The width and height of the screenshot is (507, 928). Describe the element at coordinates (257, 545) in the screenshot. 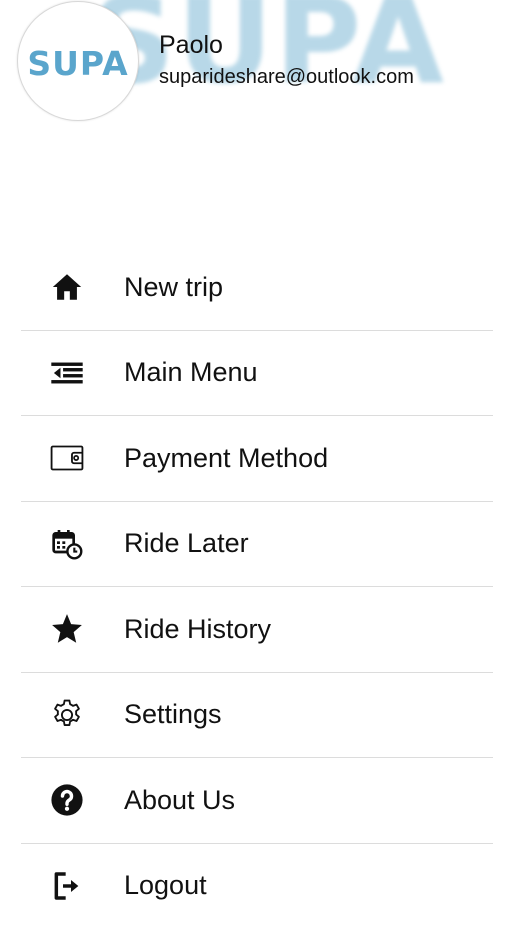

I see `menu-item-ride-later: Ride Later` at that location.